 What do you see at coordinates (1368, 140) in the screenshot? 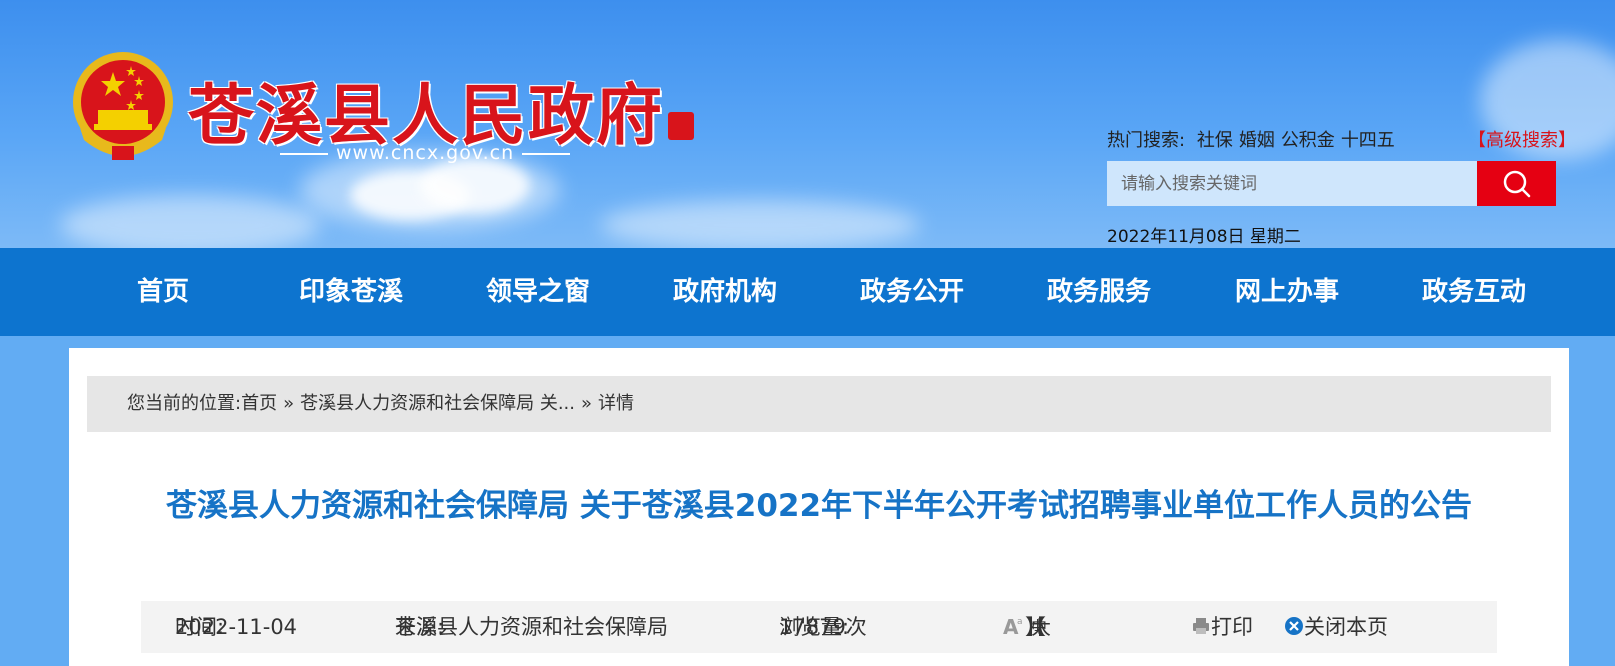
I see `hot-keyword-link: 十四五` at bounding box center [1368, 140].